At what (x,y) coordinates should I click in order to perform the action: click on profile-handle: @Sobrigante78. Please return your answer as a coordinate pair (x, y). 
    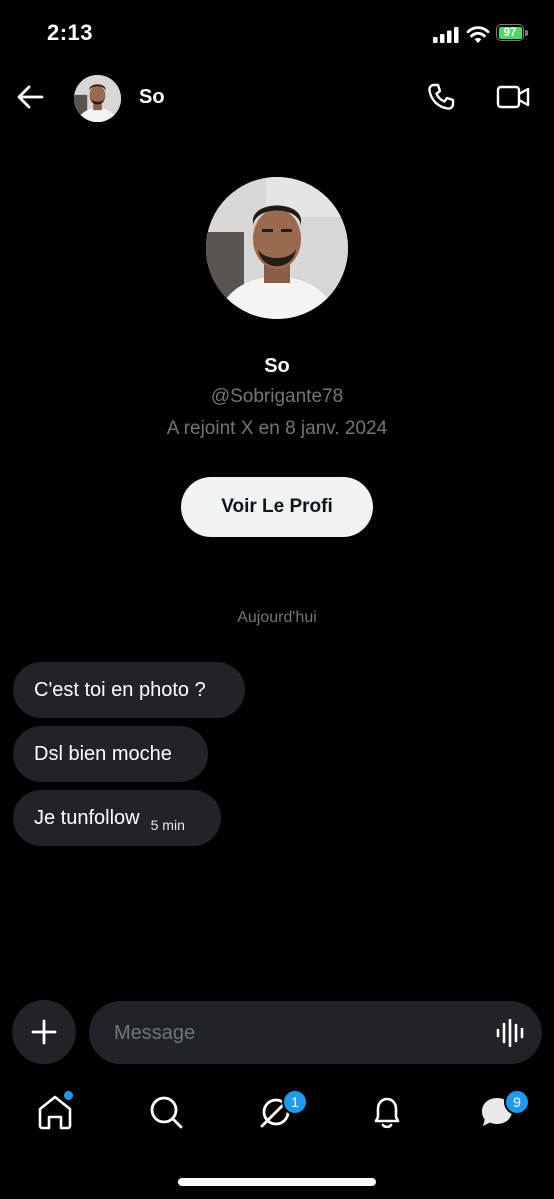
    Looking at the image, I should click on (277, 396).